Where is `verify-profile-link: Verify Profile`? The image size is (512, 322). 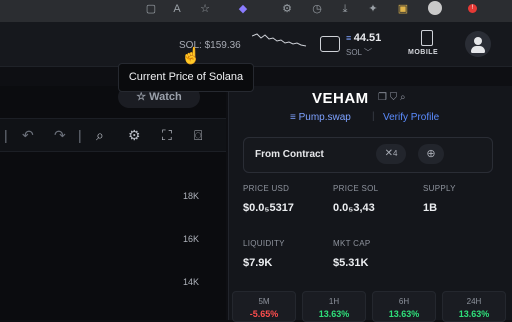
verify-profile-link: Verify Profile is located at coordinates (411, 117).